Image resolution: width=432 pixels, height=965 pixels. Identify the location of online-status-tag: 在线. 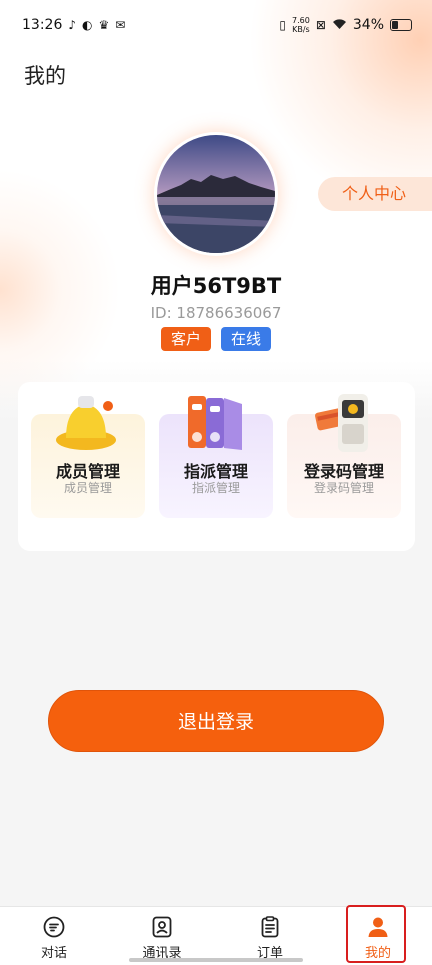
(246, 339).